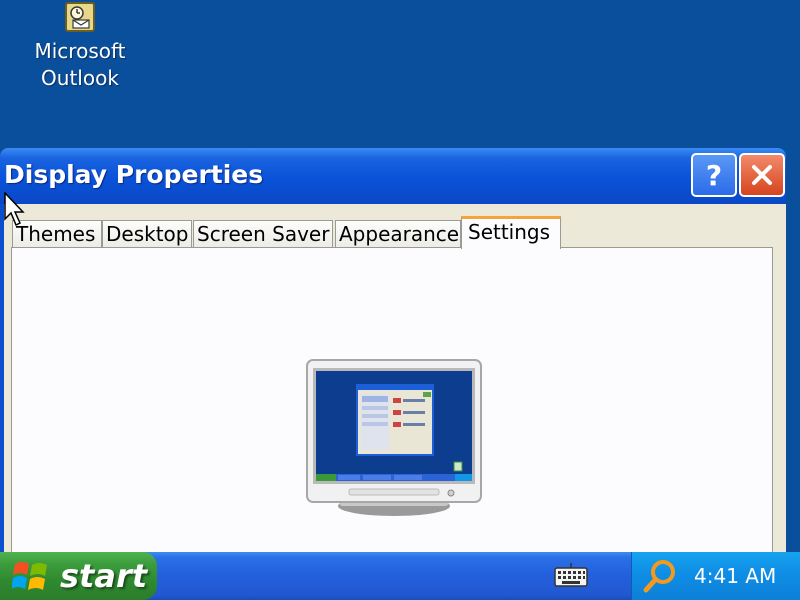 The height and width of the screenshot is (600, 800). Describe the element at coordinates (393, 176) in the screenshot. I see `title-bar: Display Properties ?` at that location.